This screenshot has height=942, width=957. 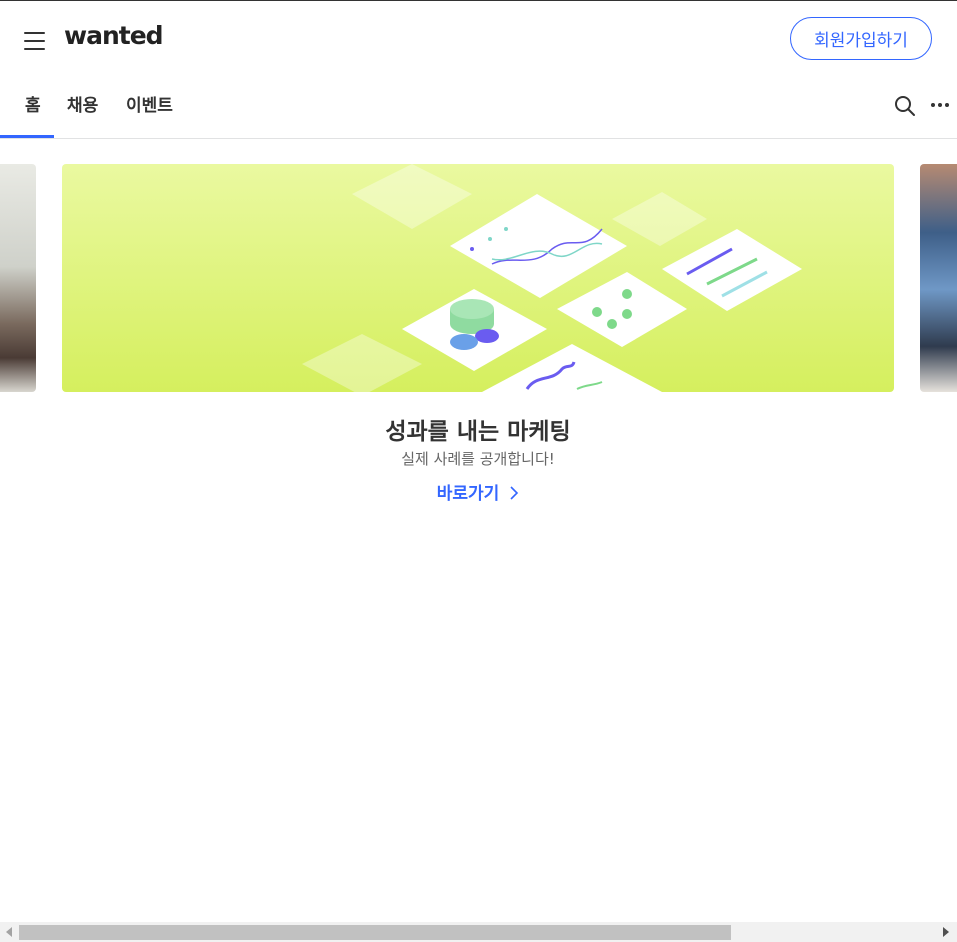 What do you see at coordinates (27, 136) in the screenshot?
I see `active-tab-indicator` at bounding box center [27, 136].